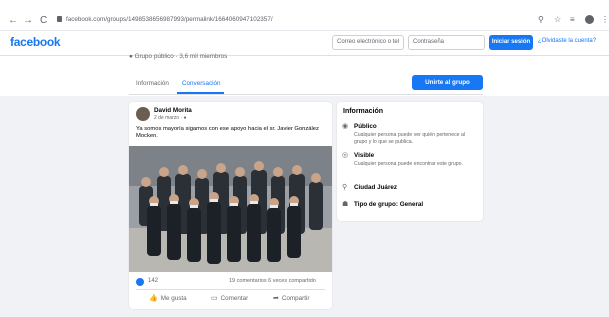 Image resolution: width=609 pixels, height=317 pixels. I want to click on share-icon: ➦, so click(276, 298).